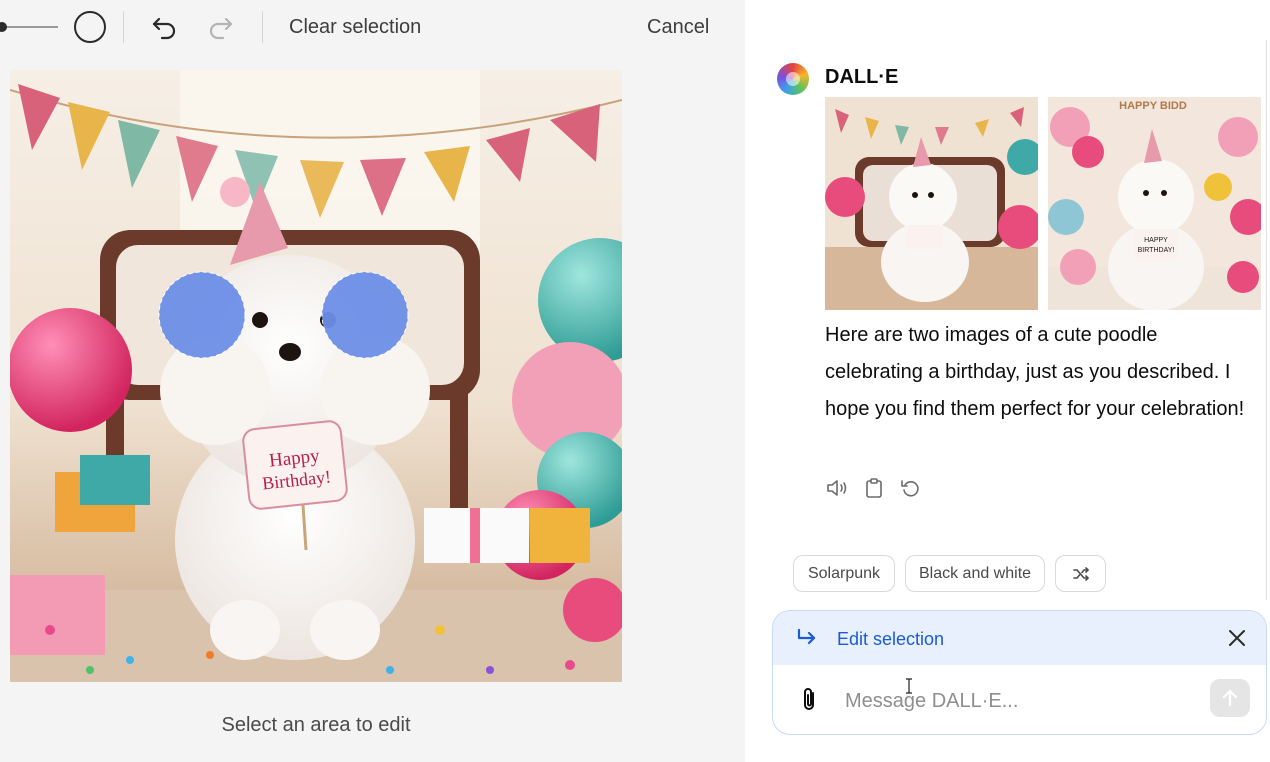  What do you see at coordinates (1266, 320) in the screenshot?
I see `scrollbar` at bounding box center [1266, 320].